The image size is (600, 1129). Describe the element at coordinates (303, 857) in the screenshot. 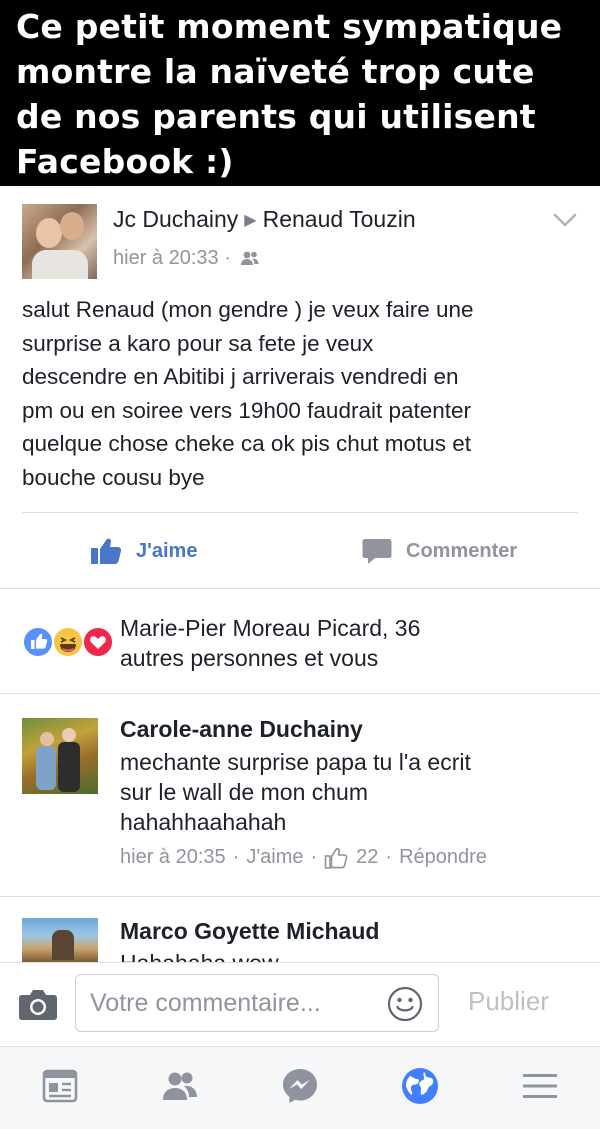

I see `comment-meta: hier à 20:35 · J'aime · 22 · Répondre` at that location.